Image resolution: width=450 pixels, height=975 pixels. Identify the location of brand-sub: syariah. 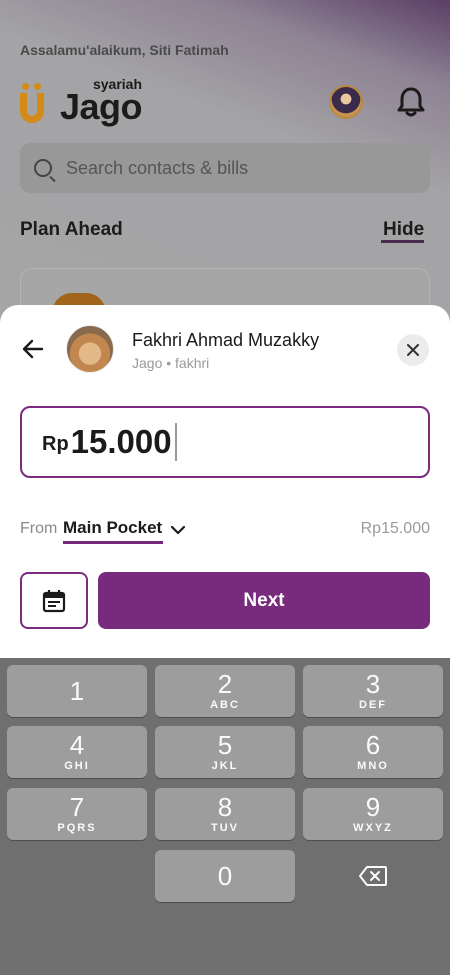
(117, 84).